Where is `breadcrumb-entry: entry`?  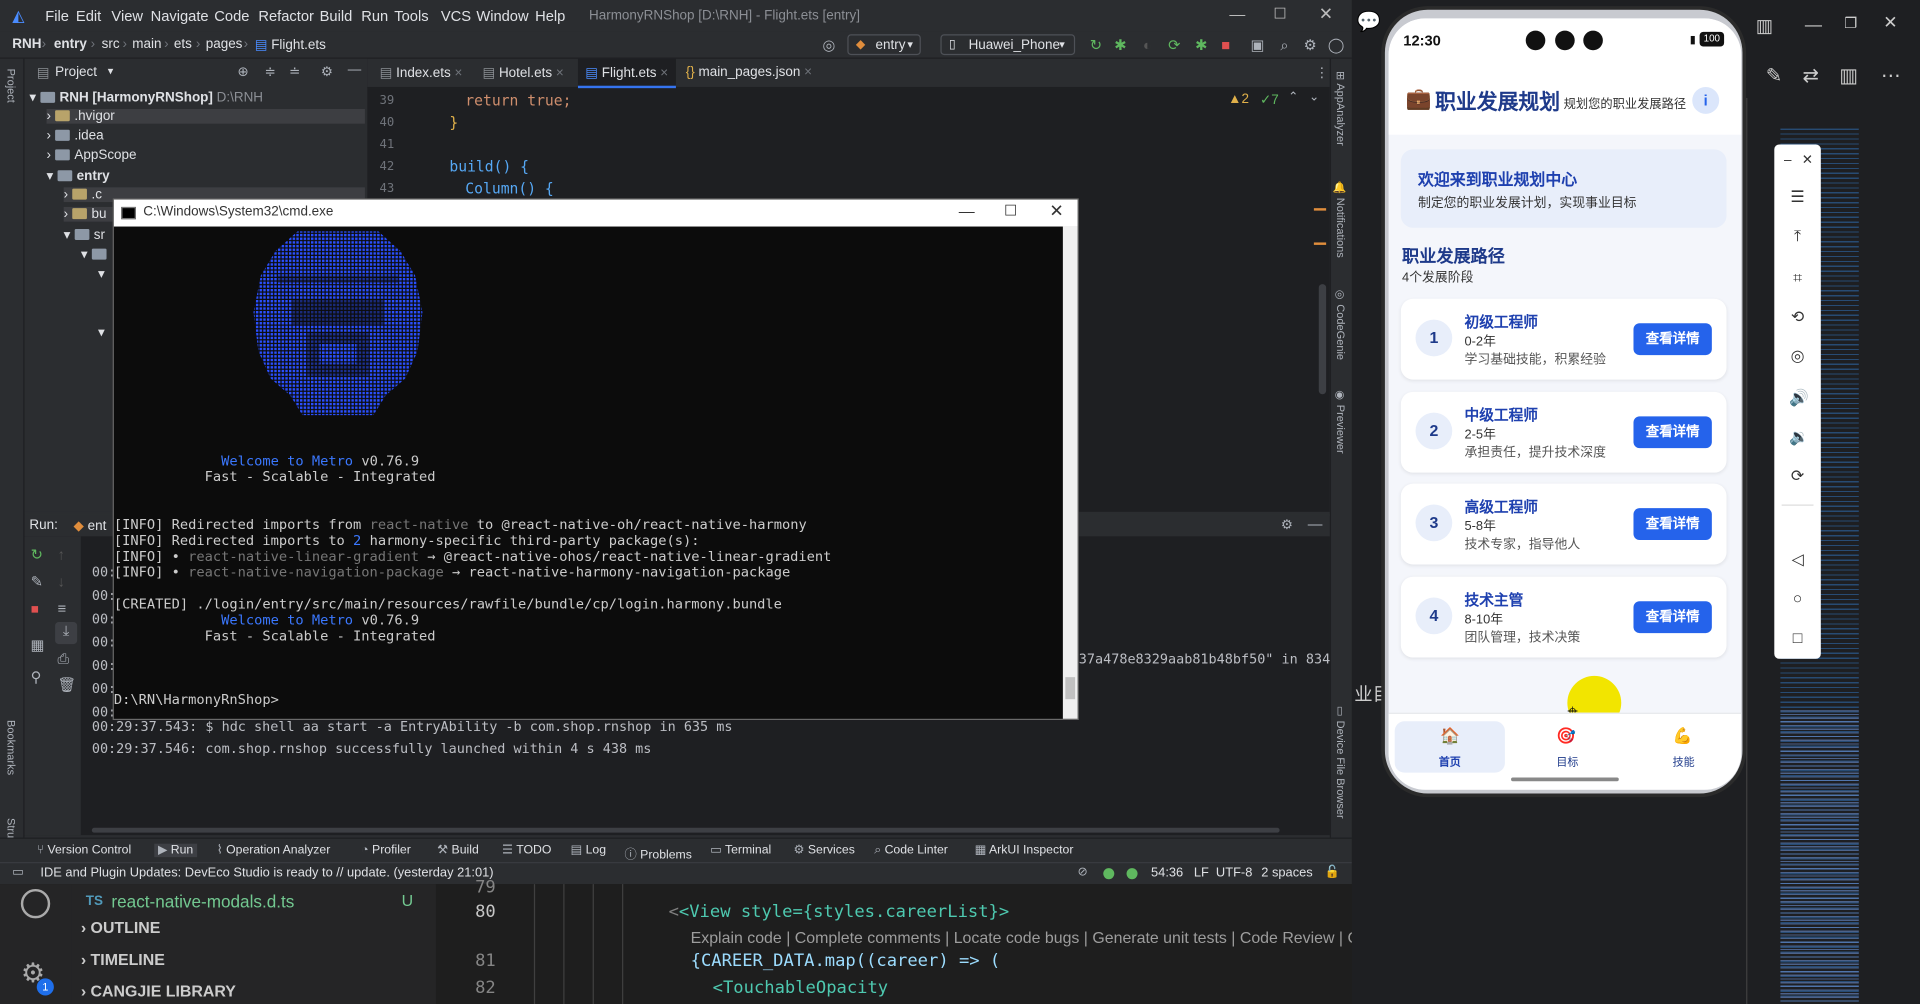
breadcrumb-entry: entry is located at coordinates (70, 44).